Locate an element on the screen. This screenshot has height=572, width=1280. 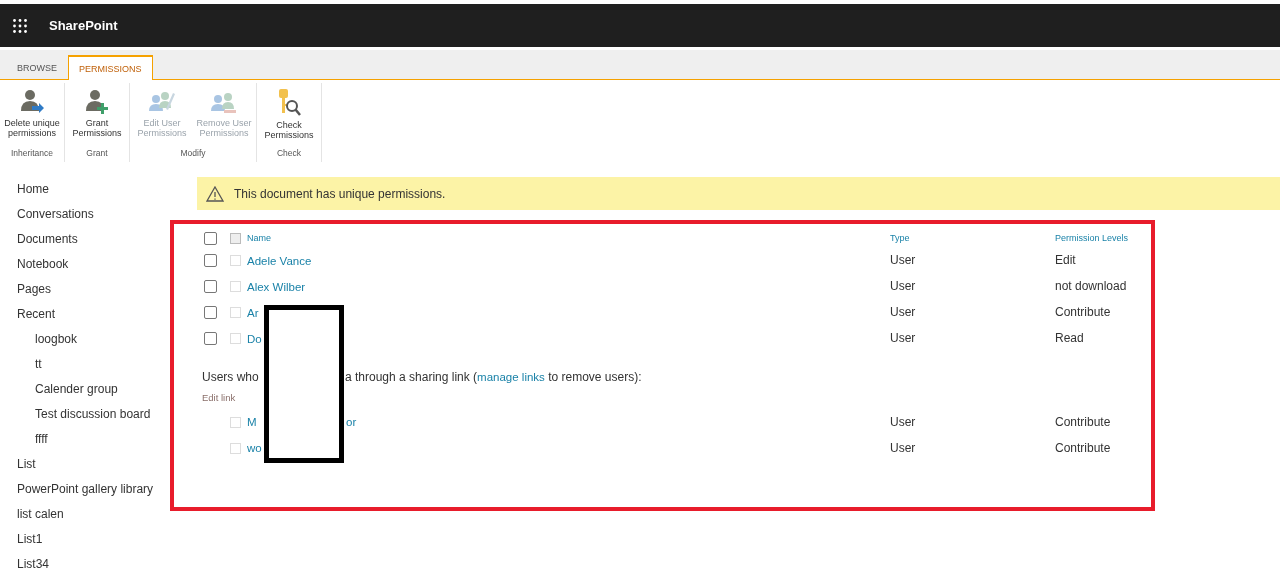
key-magnifier-icon is located at coordinates (289, 103).